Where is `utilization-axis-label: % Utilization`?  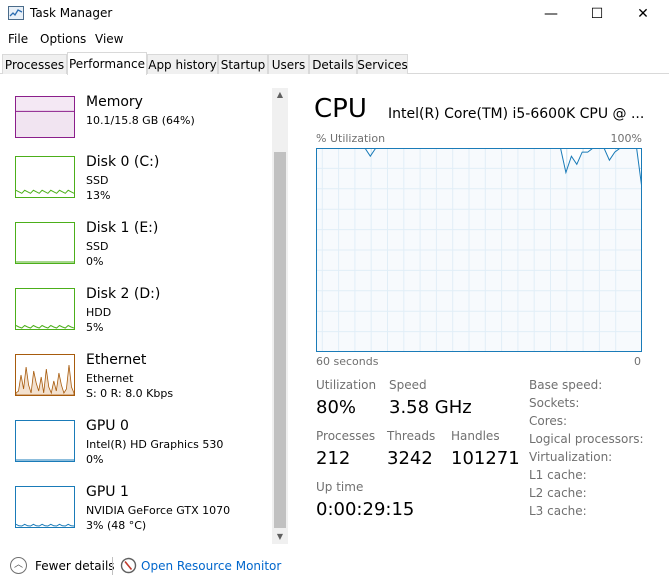
utilization-axis-label: % Utilization is located at coordinates (351, 138).